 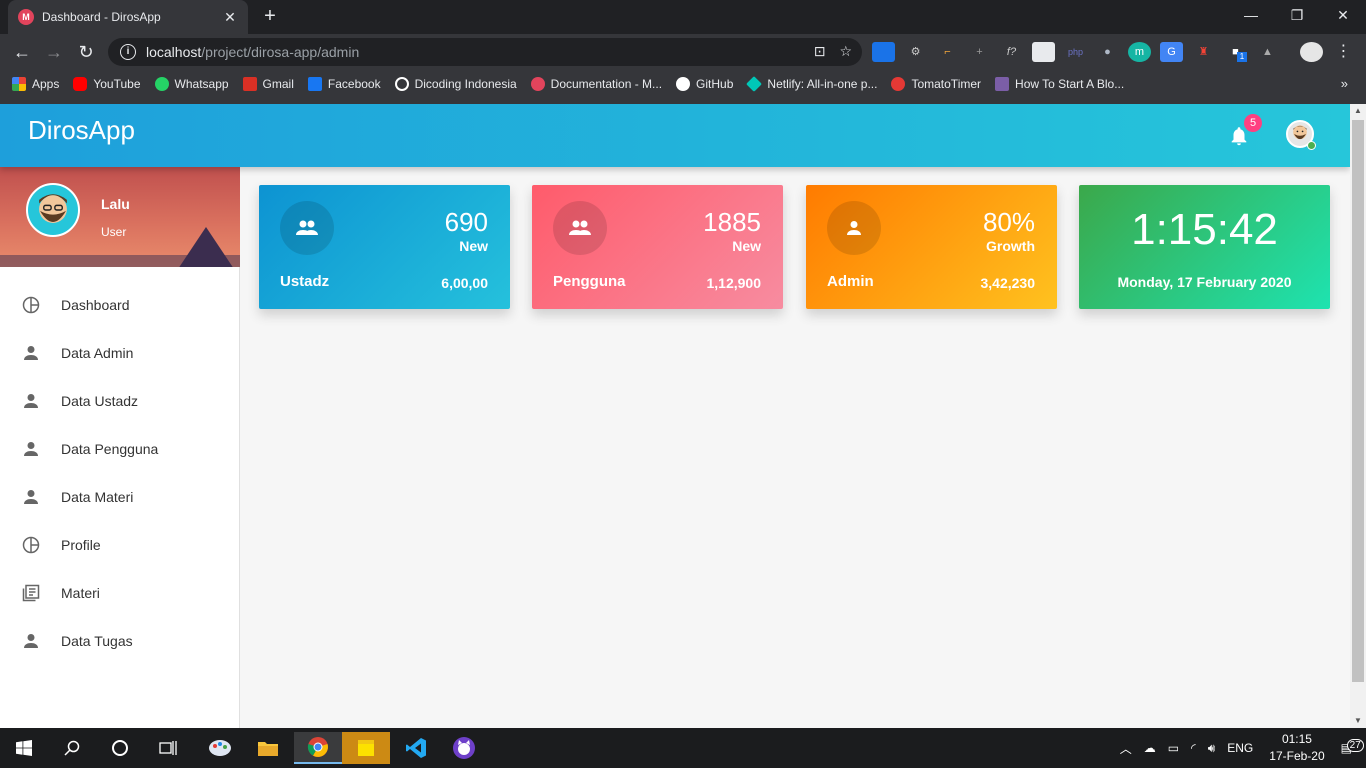 What do you see at coordinates (230, 17) in the screenshot?
I see `close-tab-icon: ✕` at bounding box center [230, 17].